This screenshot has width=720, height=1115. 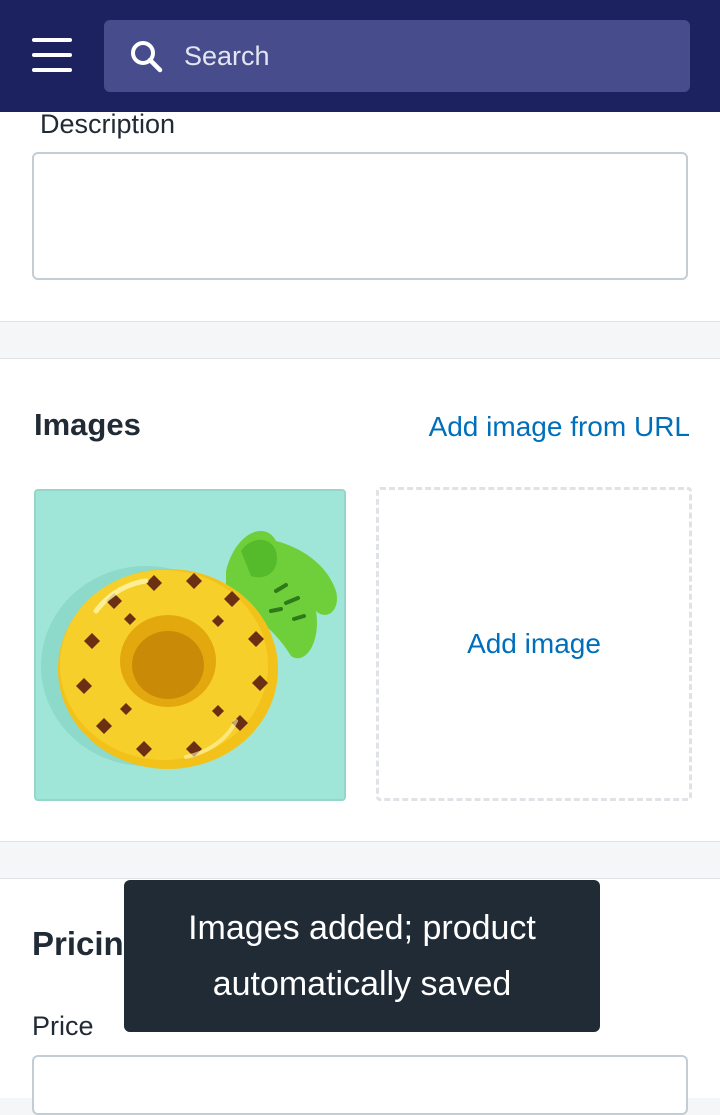 What do you see at coordinates (52, 56) in the screenshot?
I see `hamburger-menu-icon` at bounding box center [52, 56].